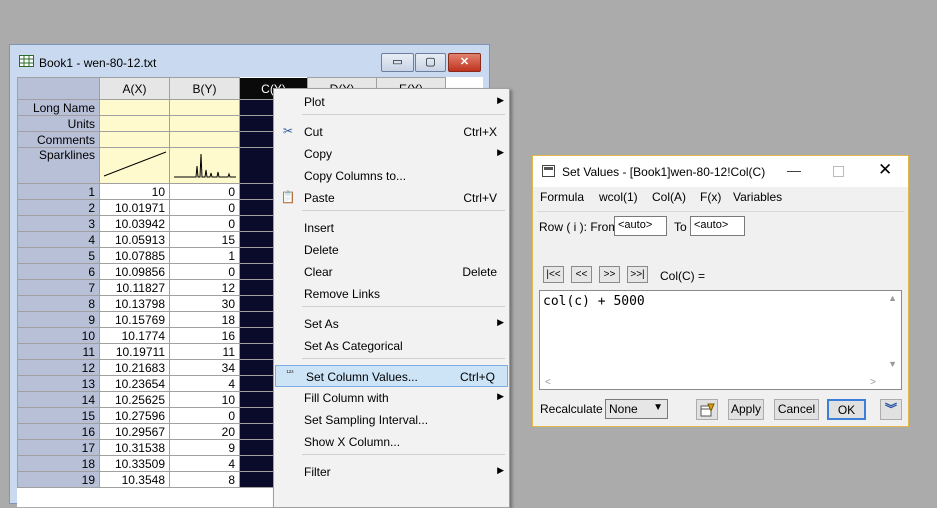  I want to click on close-icon: ✕, so click(885, 170).